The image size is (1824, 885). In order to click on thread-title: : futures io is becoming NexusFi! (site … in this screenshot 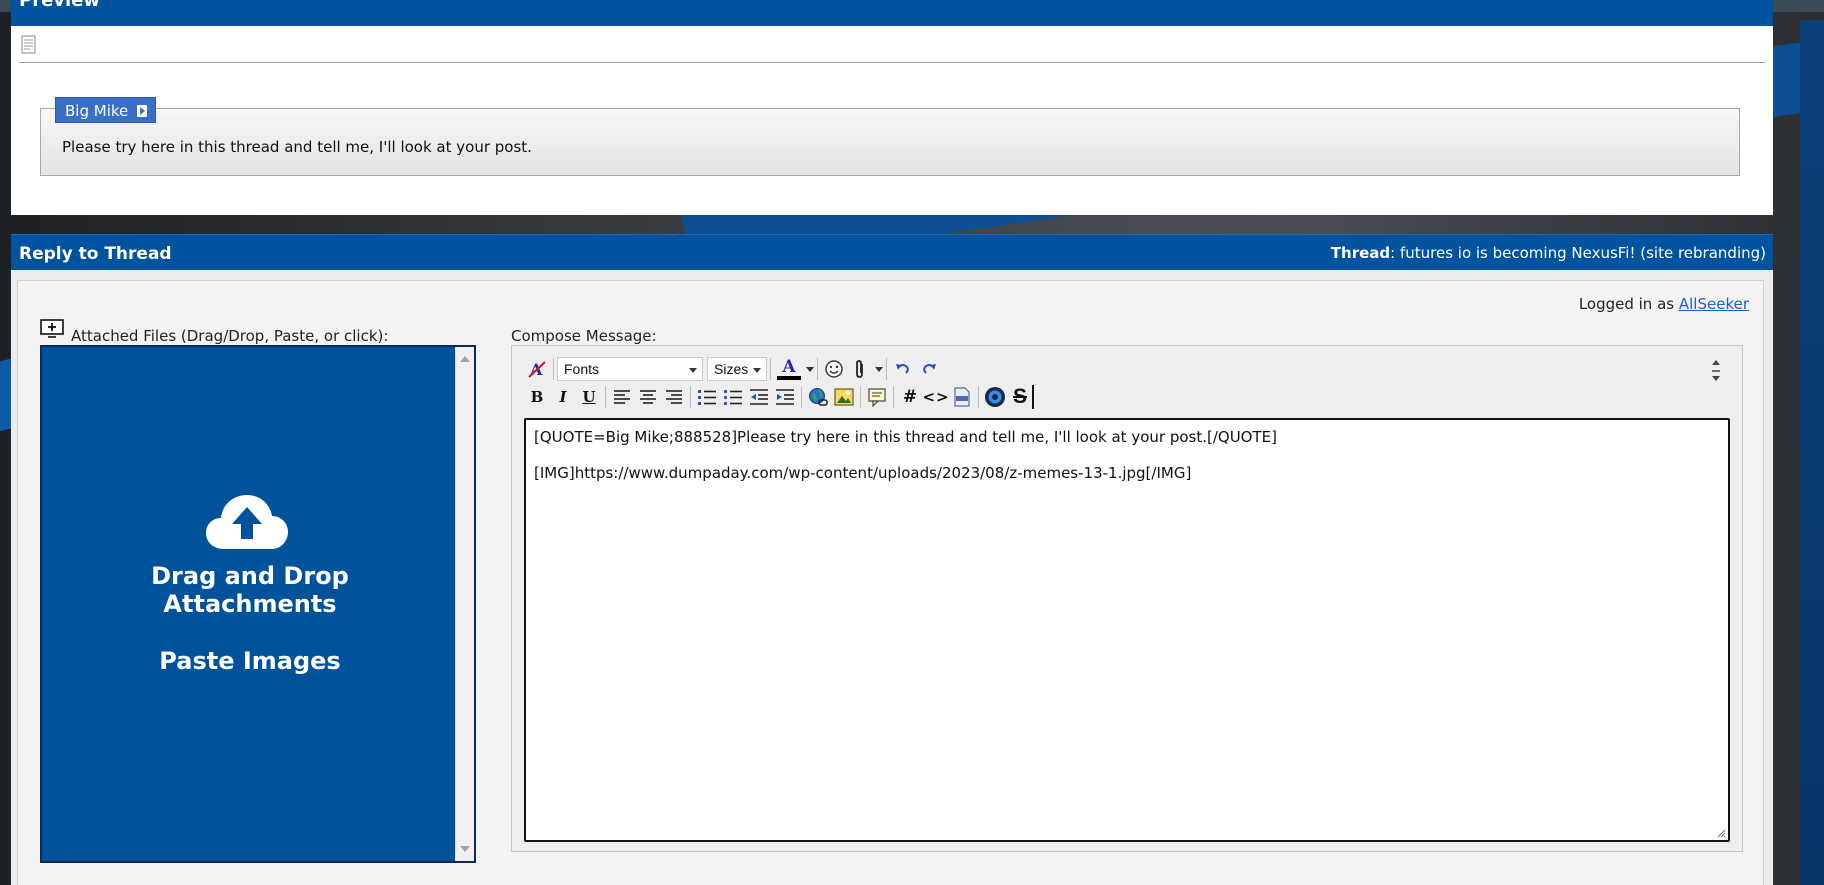, I will do `click(1578, 253)`.